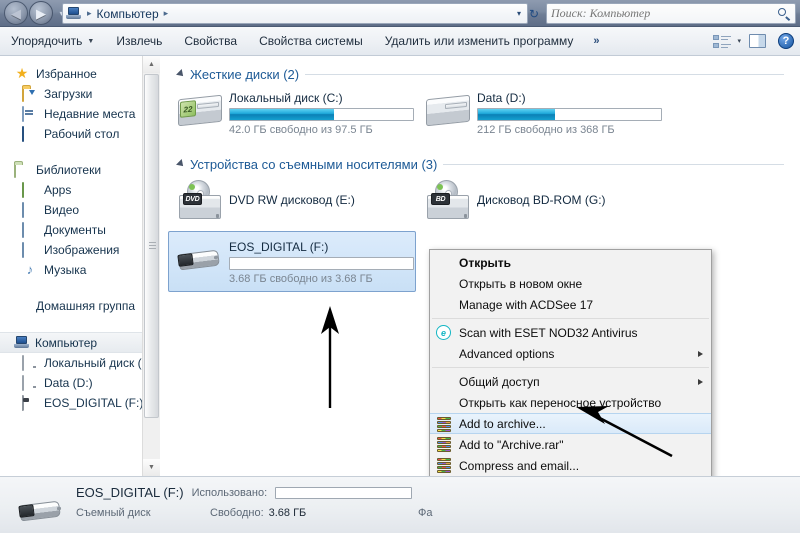 The height and width of the screenshot is (533, 800). What do you see at coordinates (660, 13) in the screenshot?
I see `search-input` at bounding box center [660, 13].